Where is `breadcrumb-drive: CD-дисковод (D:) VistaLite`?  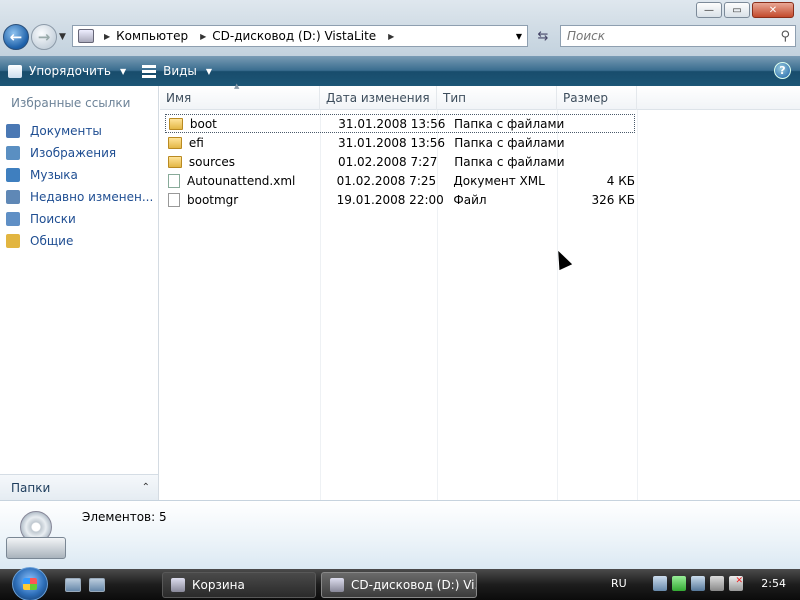
breadcrumb-drive: CD-дисковод (D:) VistaLite is located at coordinates (297, 36).